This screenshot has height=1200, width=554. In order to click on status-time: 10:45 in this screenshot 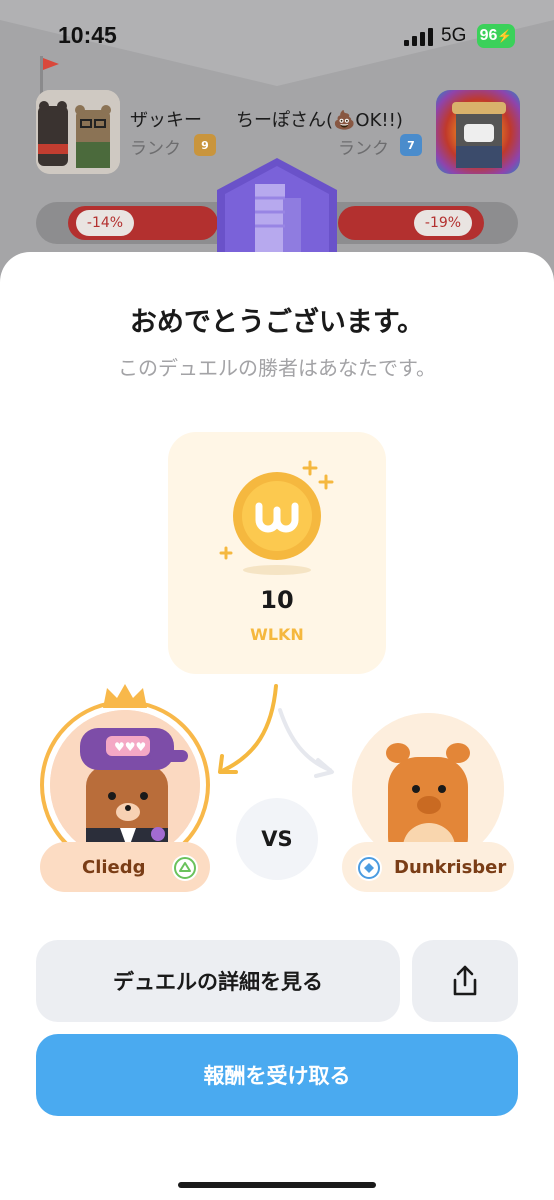, I will do `click(87, 35)`.